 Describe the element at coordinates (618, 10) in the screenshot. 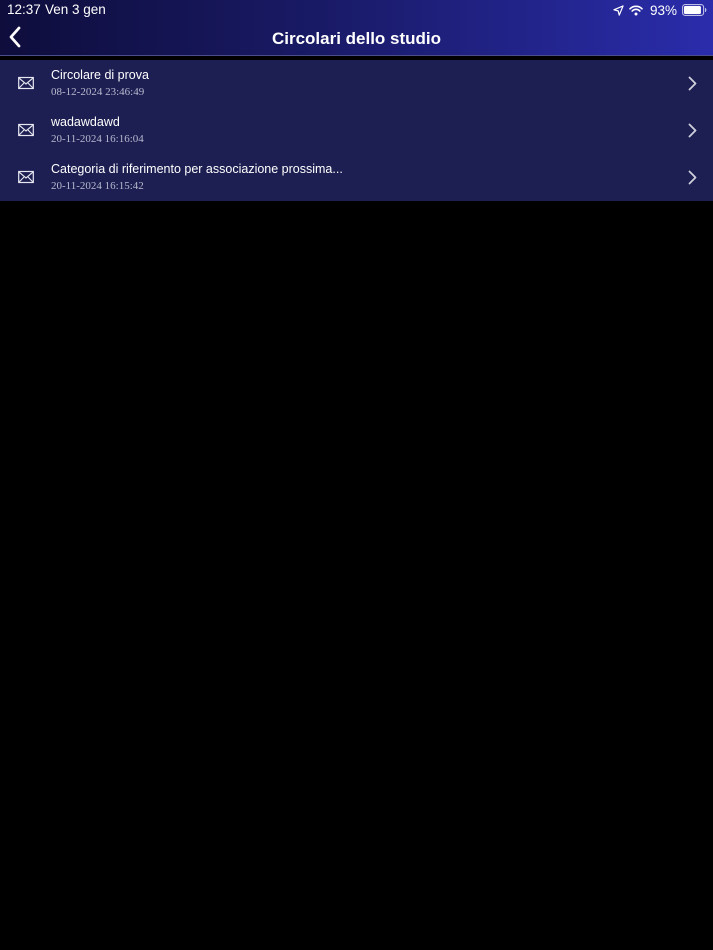

I see `location-arrow-icon` at that location.